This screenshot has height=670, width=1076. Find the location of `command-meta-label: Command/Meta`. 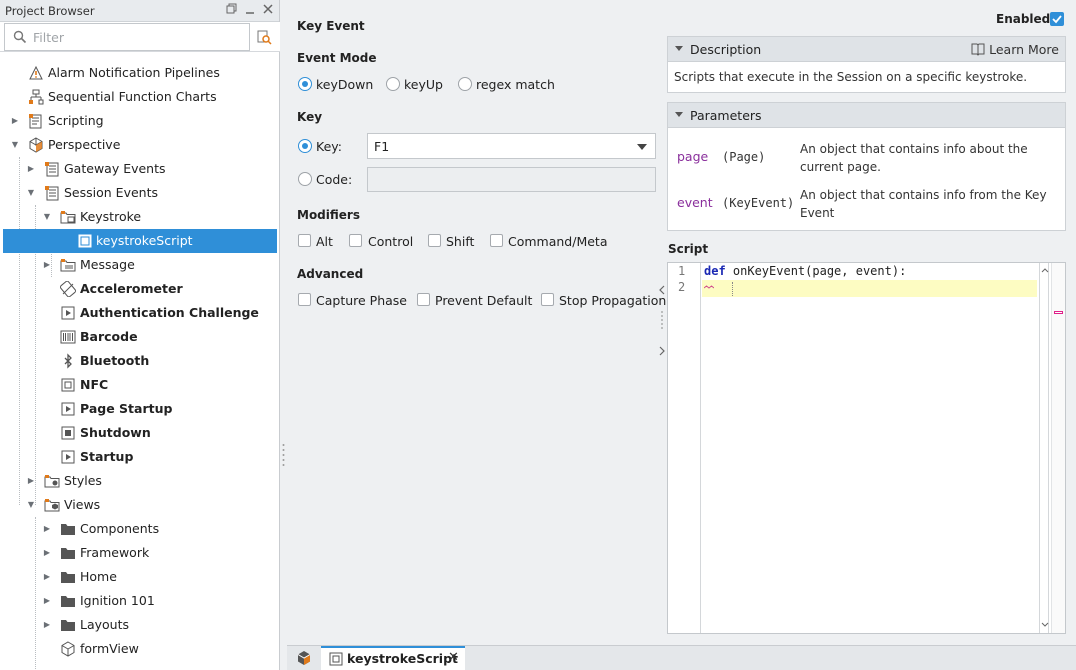

command-meta-label: Command/Meta is located at coordinates (558, 241).